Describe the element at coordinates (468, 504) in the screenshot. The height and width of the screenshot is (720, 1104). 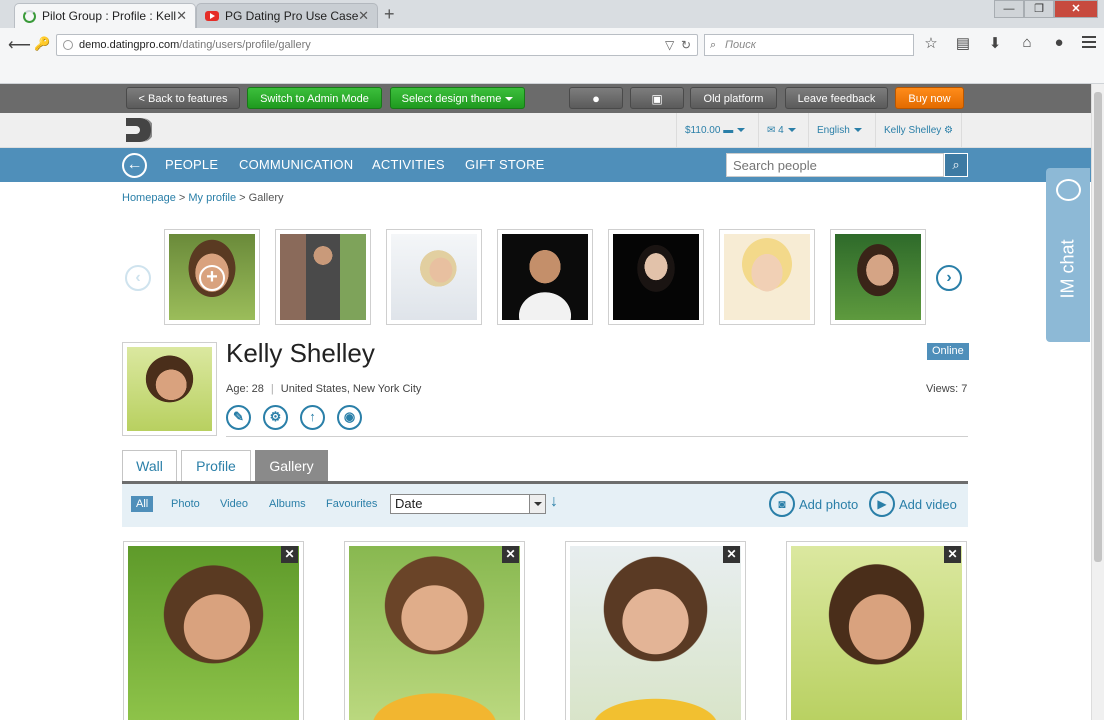
I see `sort-select: Date` at that location.